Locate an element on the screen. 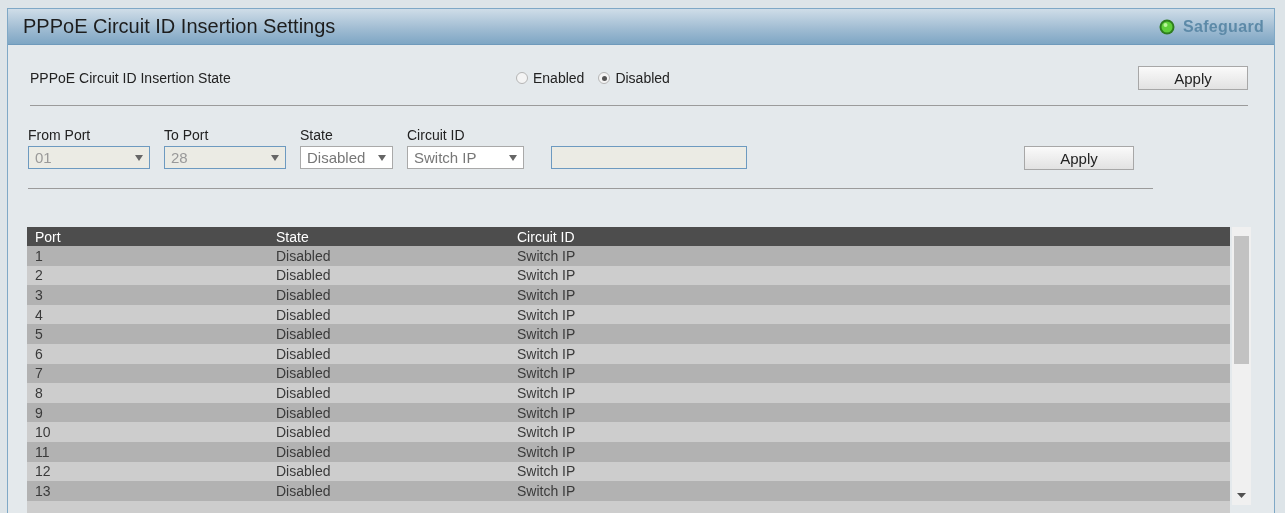 The image size is (1285, 513). table-cell-text: 5 is located at coordinates (39, 334).